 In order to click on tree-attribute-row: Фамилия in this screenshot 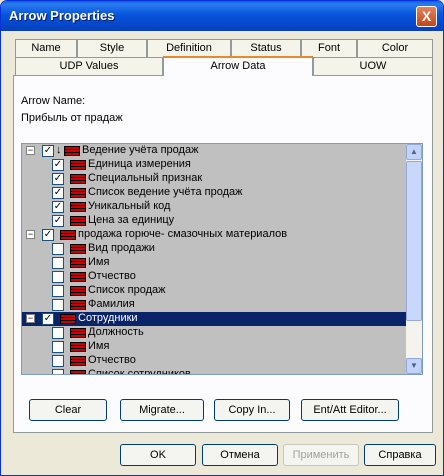, I will do `click(214, 305)`.